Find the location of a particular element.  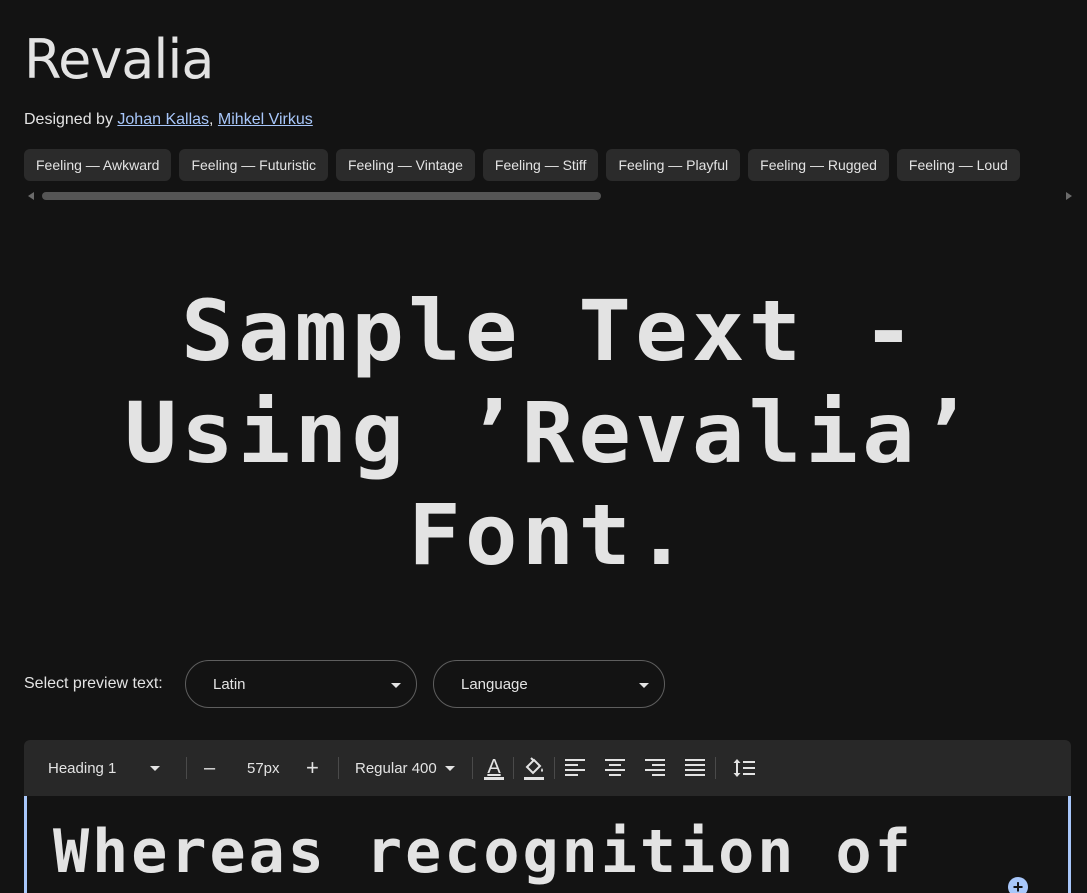

preview-editor: Whereas recognition of is located at coordinates (547, 844).